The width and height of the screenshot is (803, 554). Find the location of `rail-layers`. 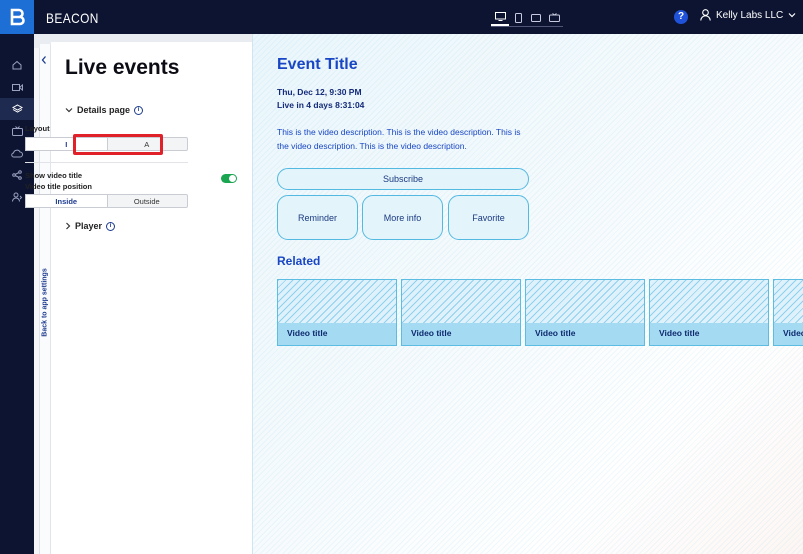

rail-layers is located at coordinates (17, 109).